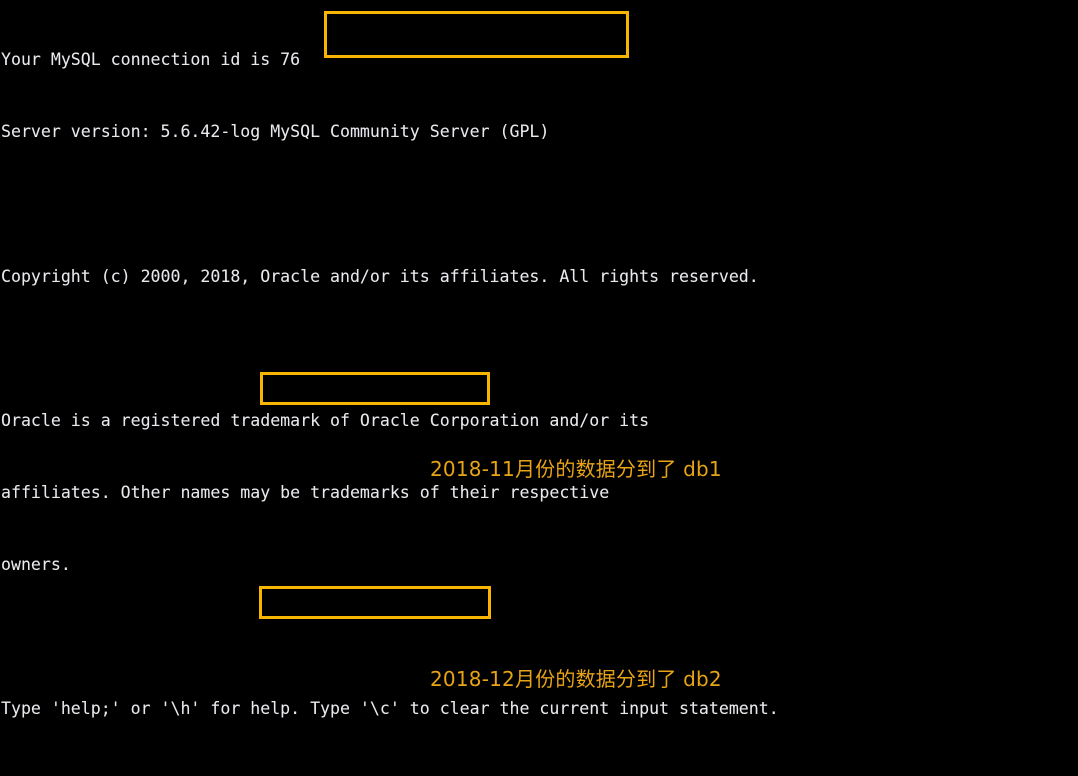 The height and width of the screenshot is (776, 1078). I want to click on terminal-line: Your MySQL connection id is 76, so click(151, 60).